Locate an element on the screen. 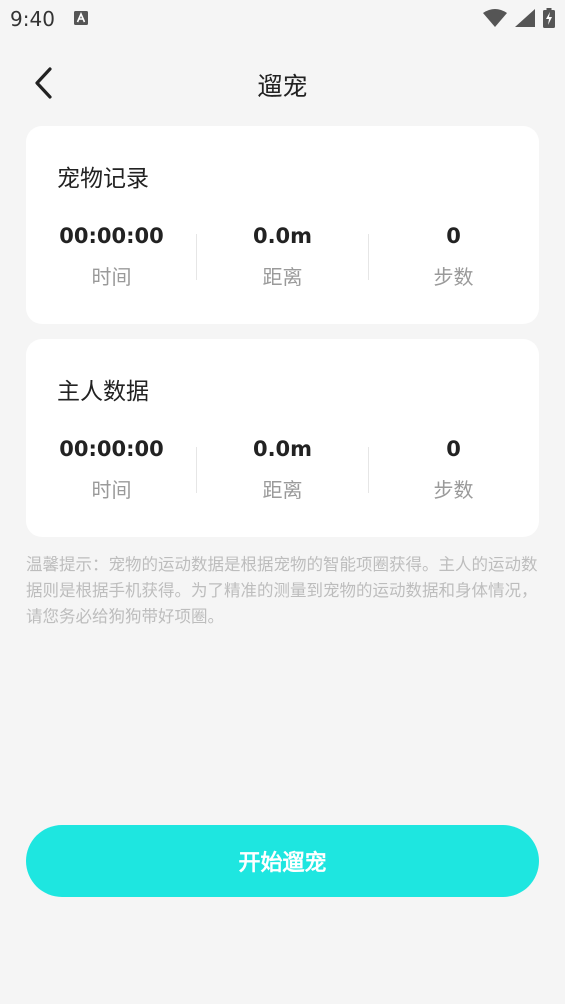 The height and width of the screenshot is (1004, 565). header: 遛宠 is located at coordinates (282, 83).